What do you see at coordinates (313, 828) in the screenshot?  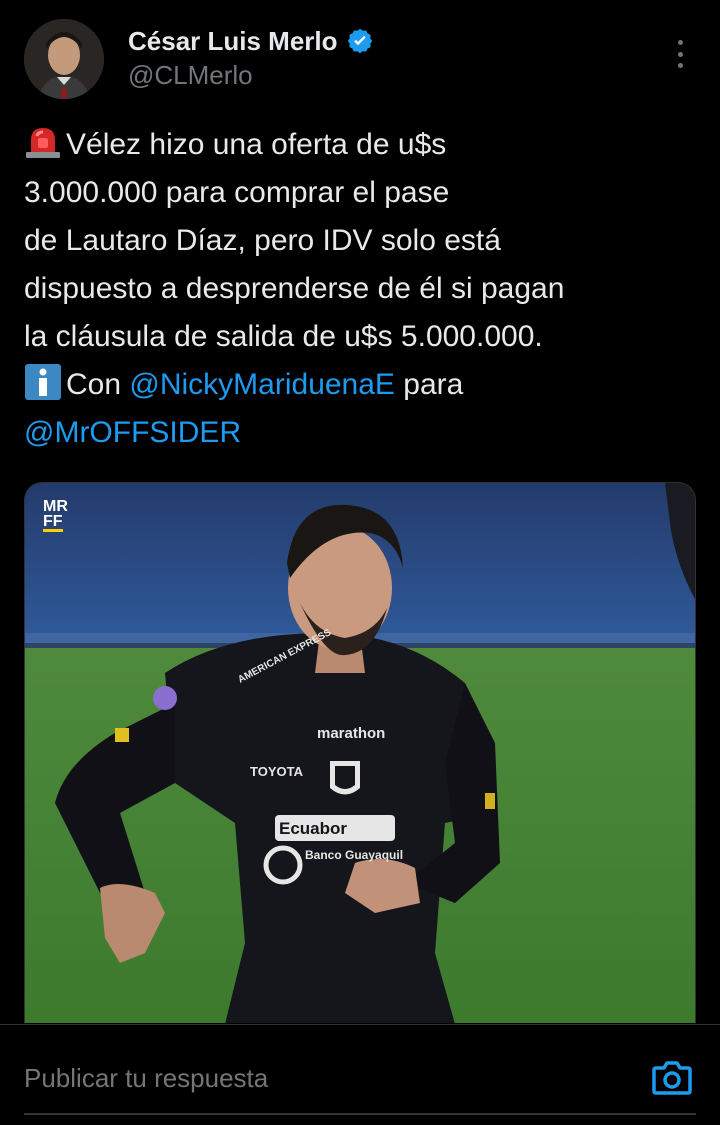 I see `jersey-sponsor-text: Ecuabor` at bounding box center [313, 828].